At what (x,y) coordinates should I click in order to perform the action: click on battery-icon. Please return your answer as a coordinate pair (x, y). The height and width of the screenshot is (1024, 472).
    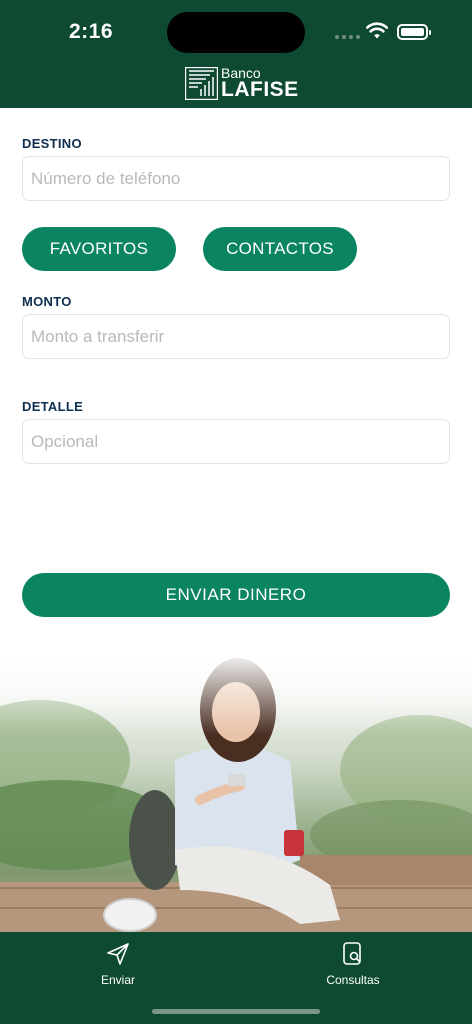
    Looking at the image, I should click on (414, 32).